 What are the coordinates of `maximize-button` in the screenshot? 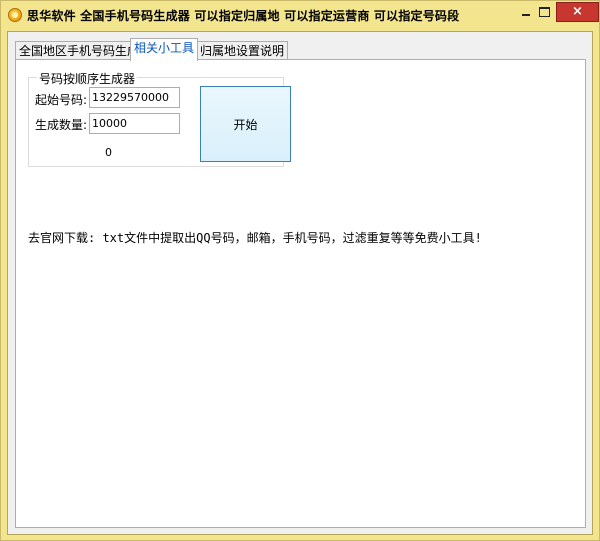 It's located at (544, 12).